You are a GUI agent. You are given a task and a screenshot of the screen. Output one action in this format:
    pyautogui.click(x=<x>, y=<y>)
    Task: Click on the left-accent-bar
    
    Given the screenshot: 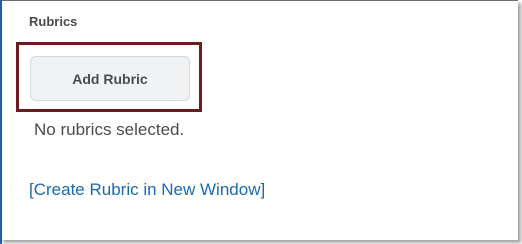 What is the action you would take?
    pyautogui.click(x=1, y=122)
    